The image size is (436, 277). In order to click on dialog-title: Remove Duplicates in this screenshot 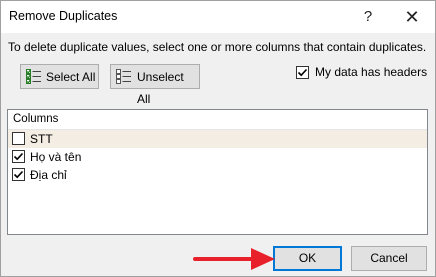, I will do `click(63, 16)`.